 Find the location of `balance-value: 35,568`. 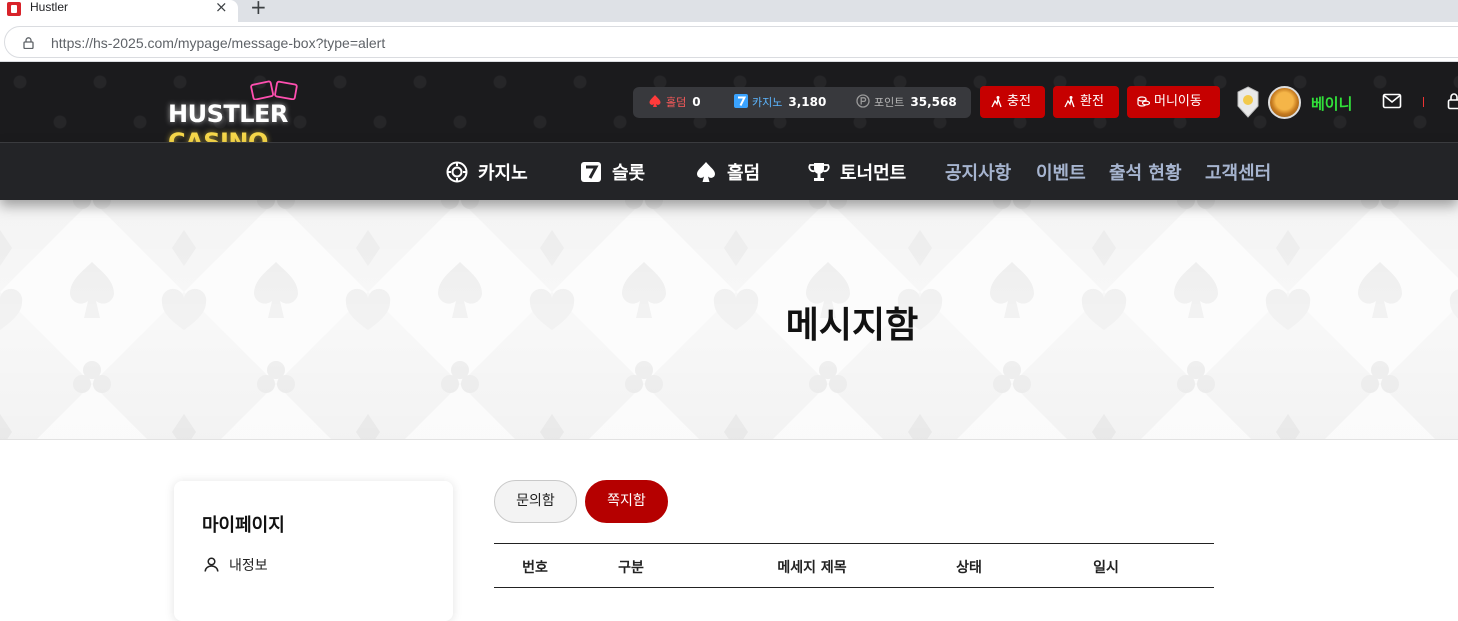

balance-value: 35,568 is located at coordinates (933, 102).